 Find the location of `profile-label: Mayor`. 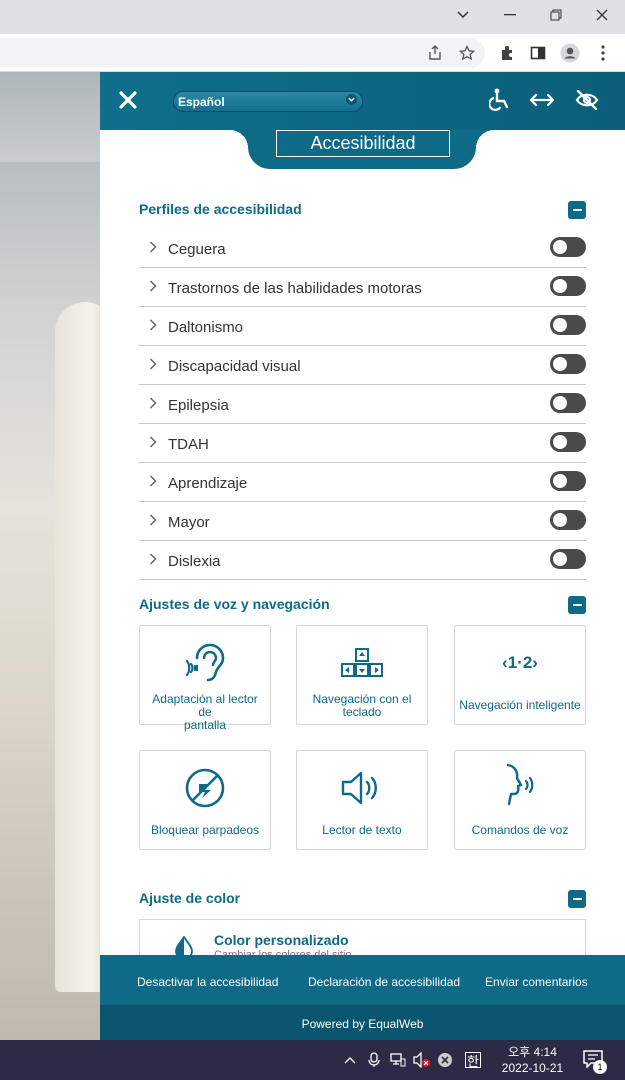

profile-label: Mayor is located at coordinates (189, 522).